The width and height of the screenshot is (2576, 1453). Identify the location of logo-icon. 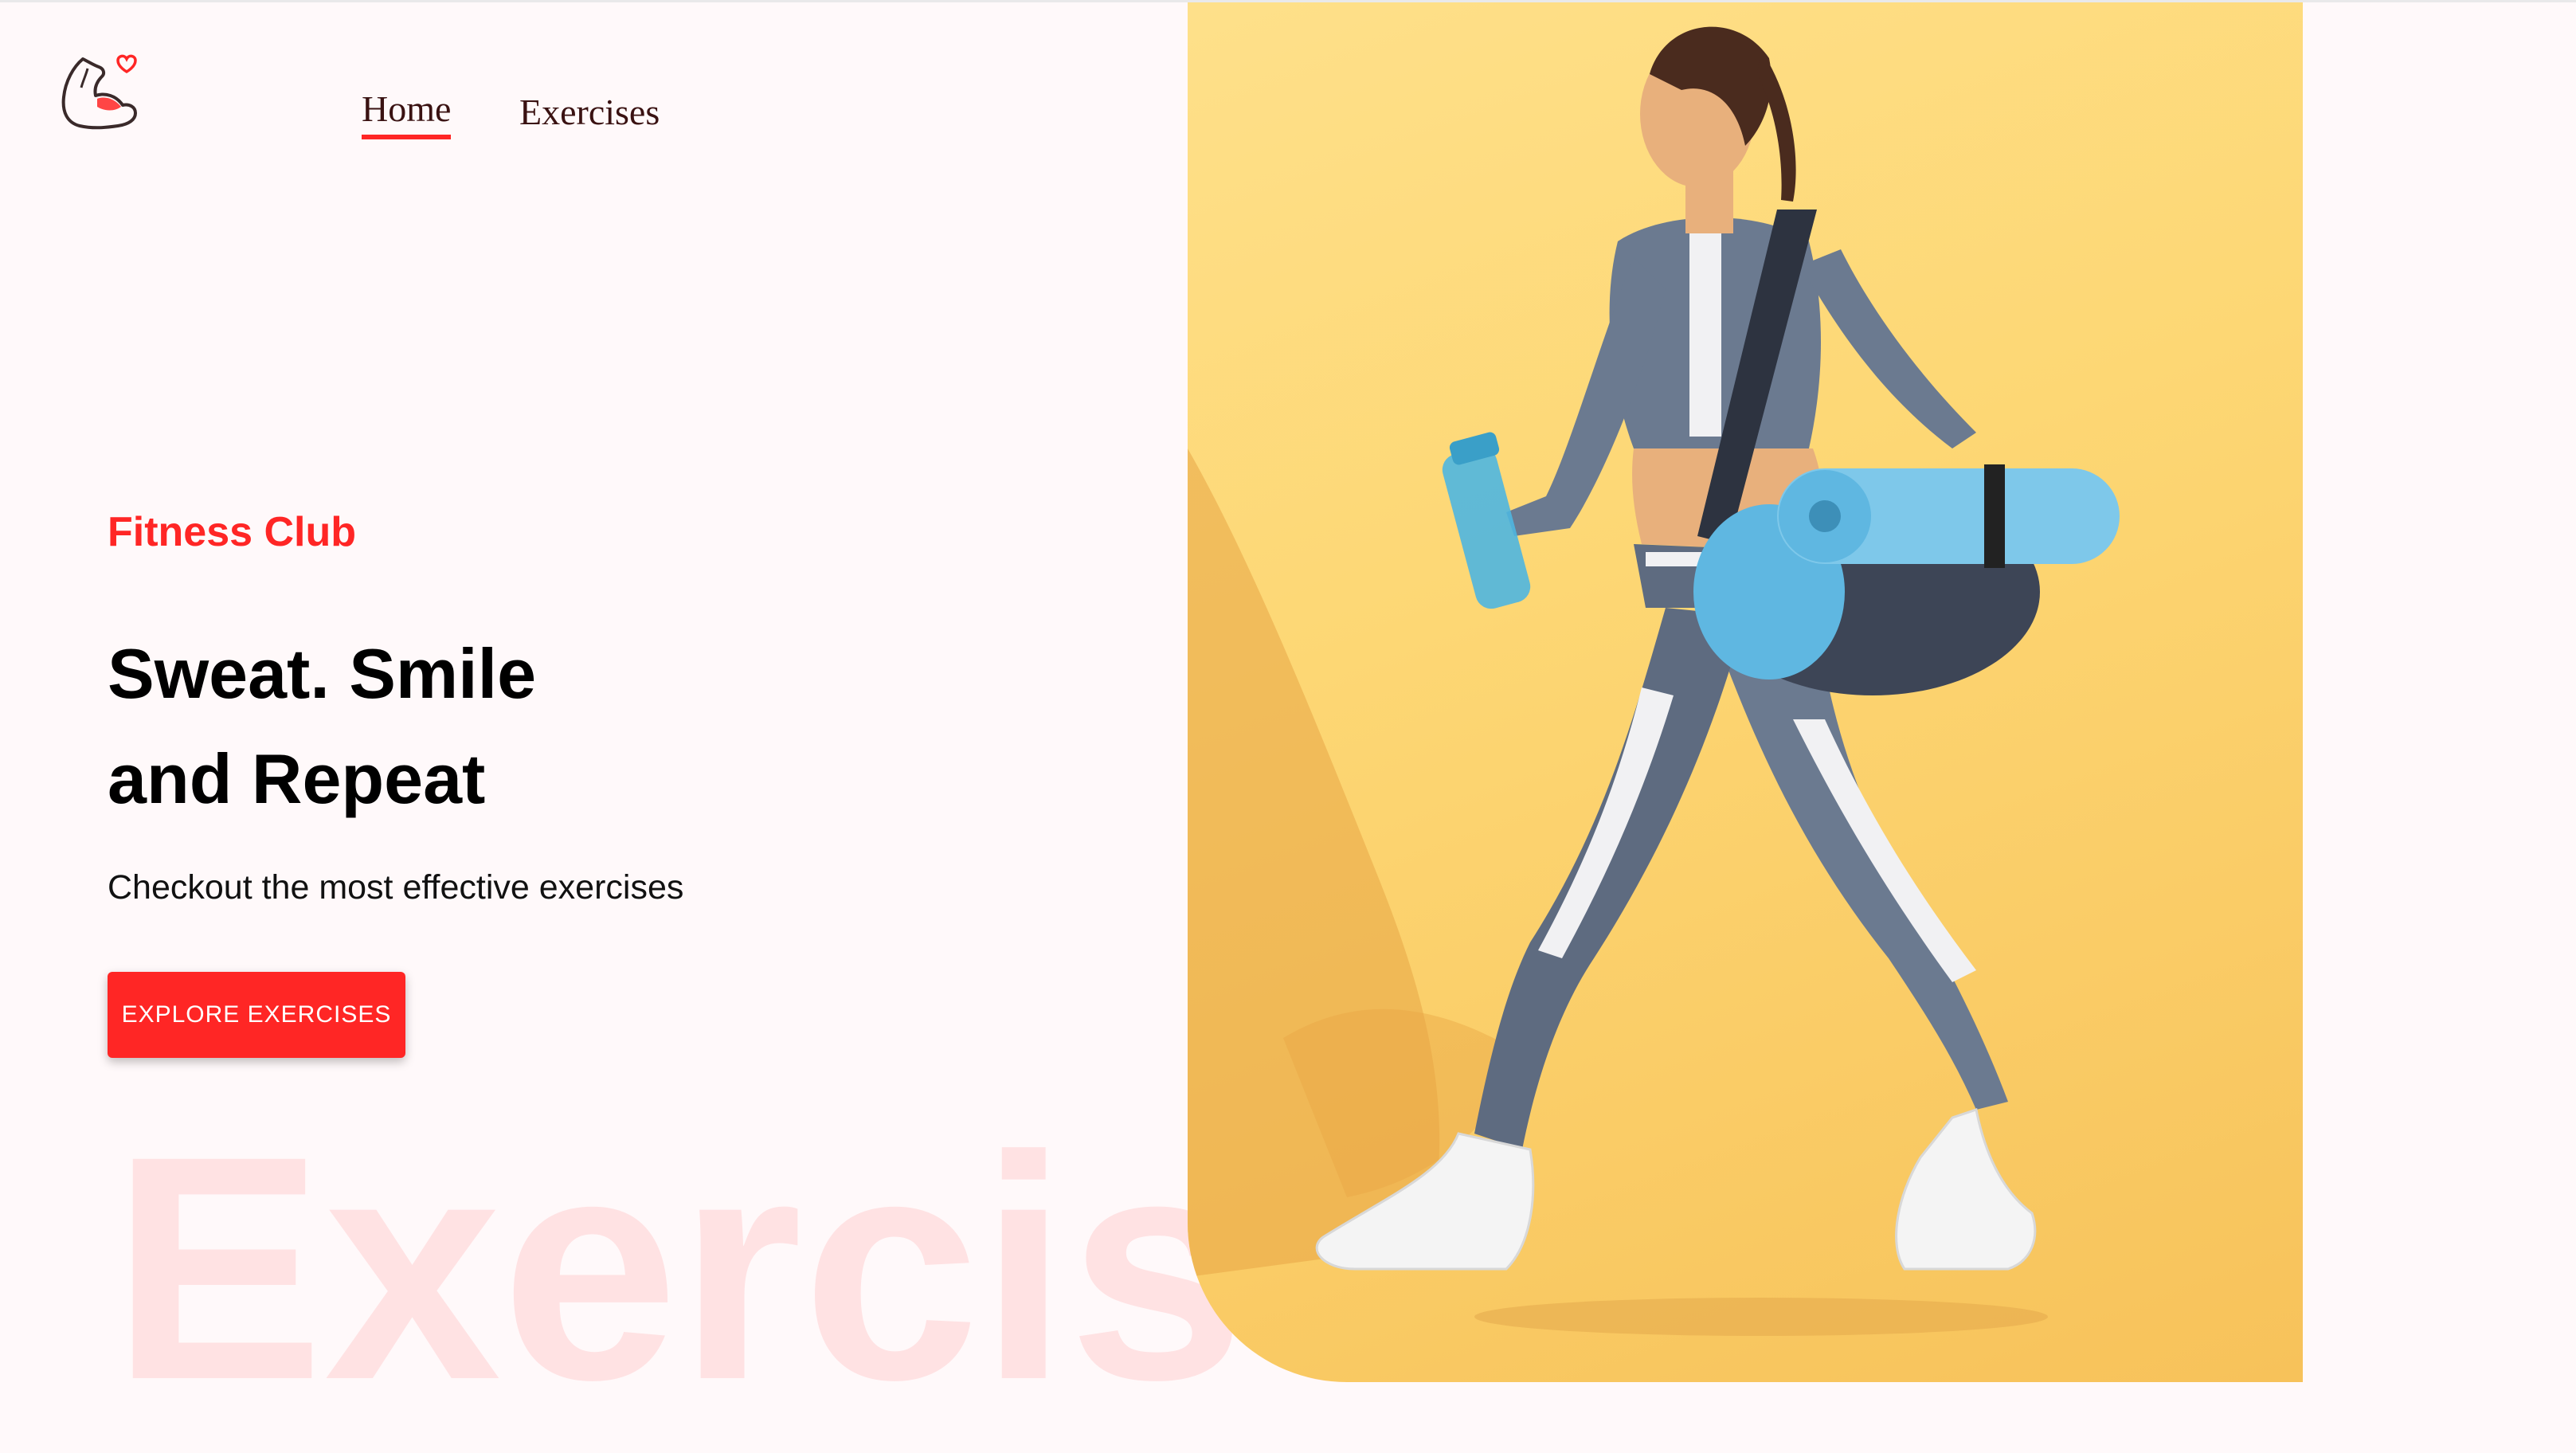
(99, 90).